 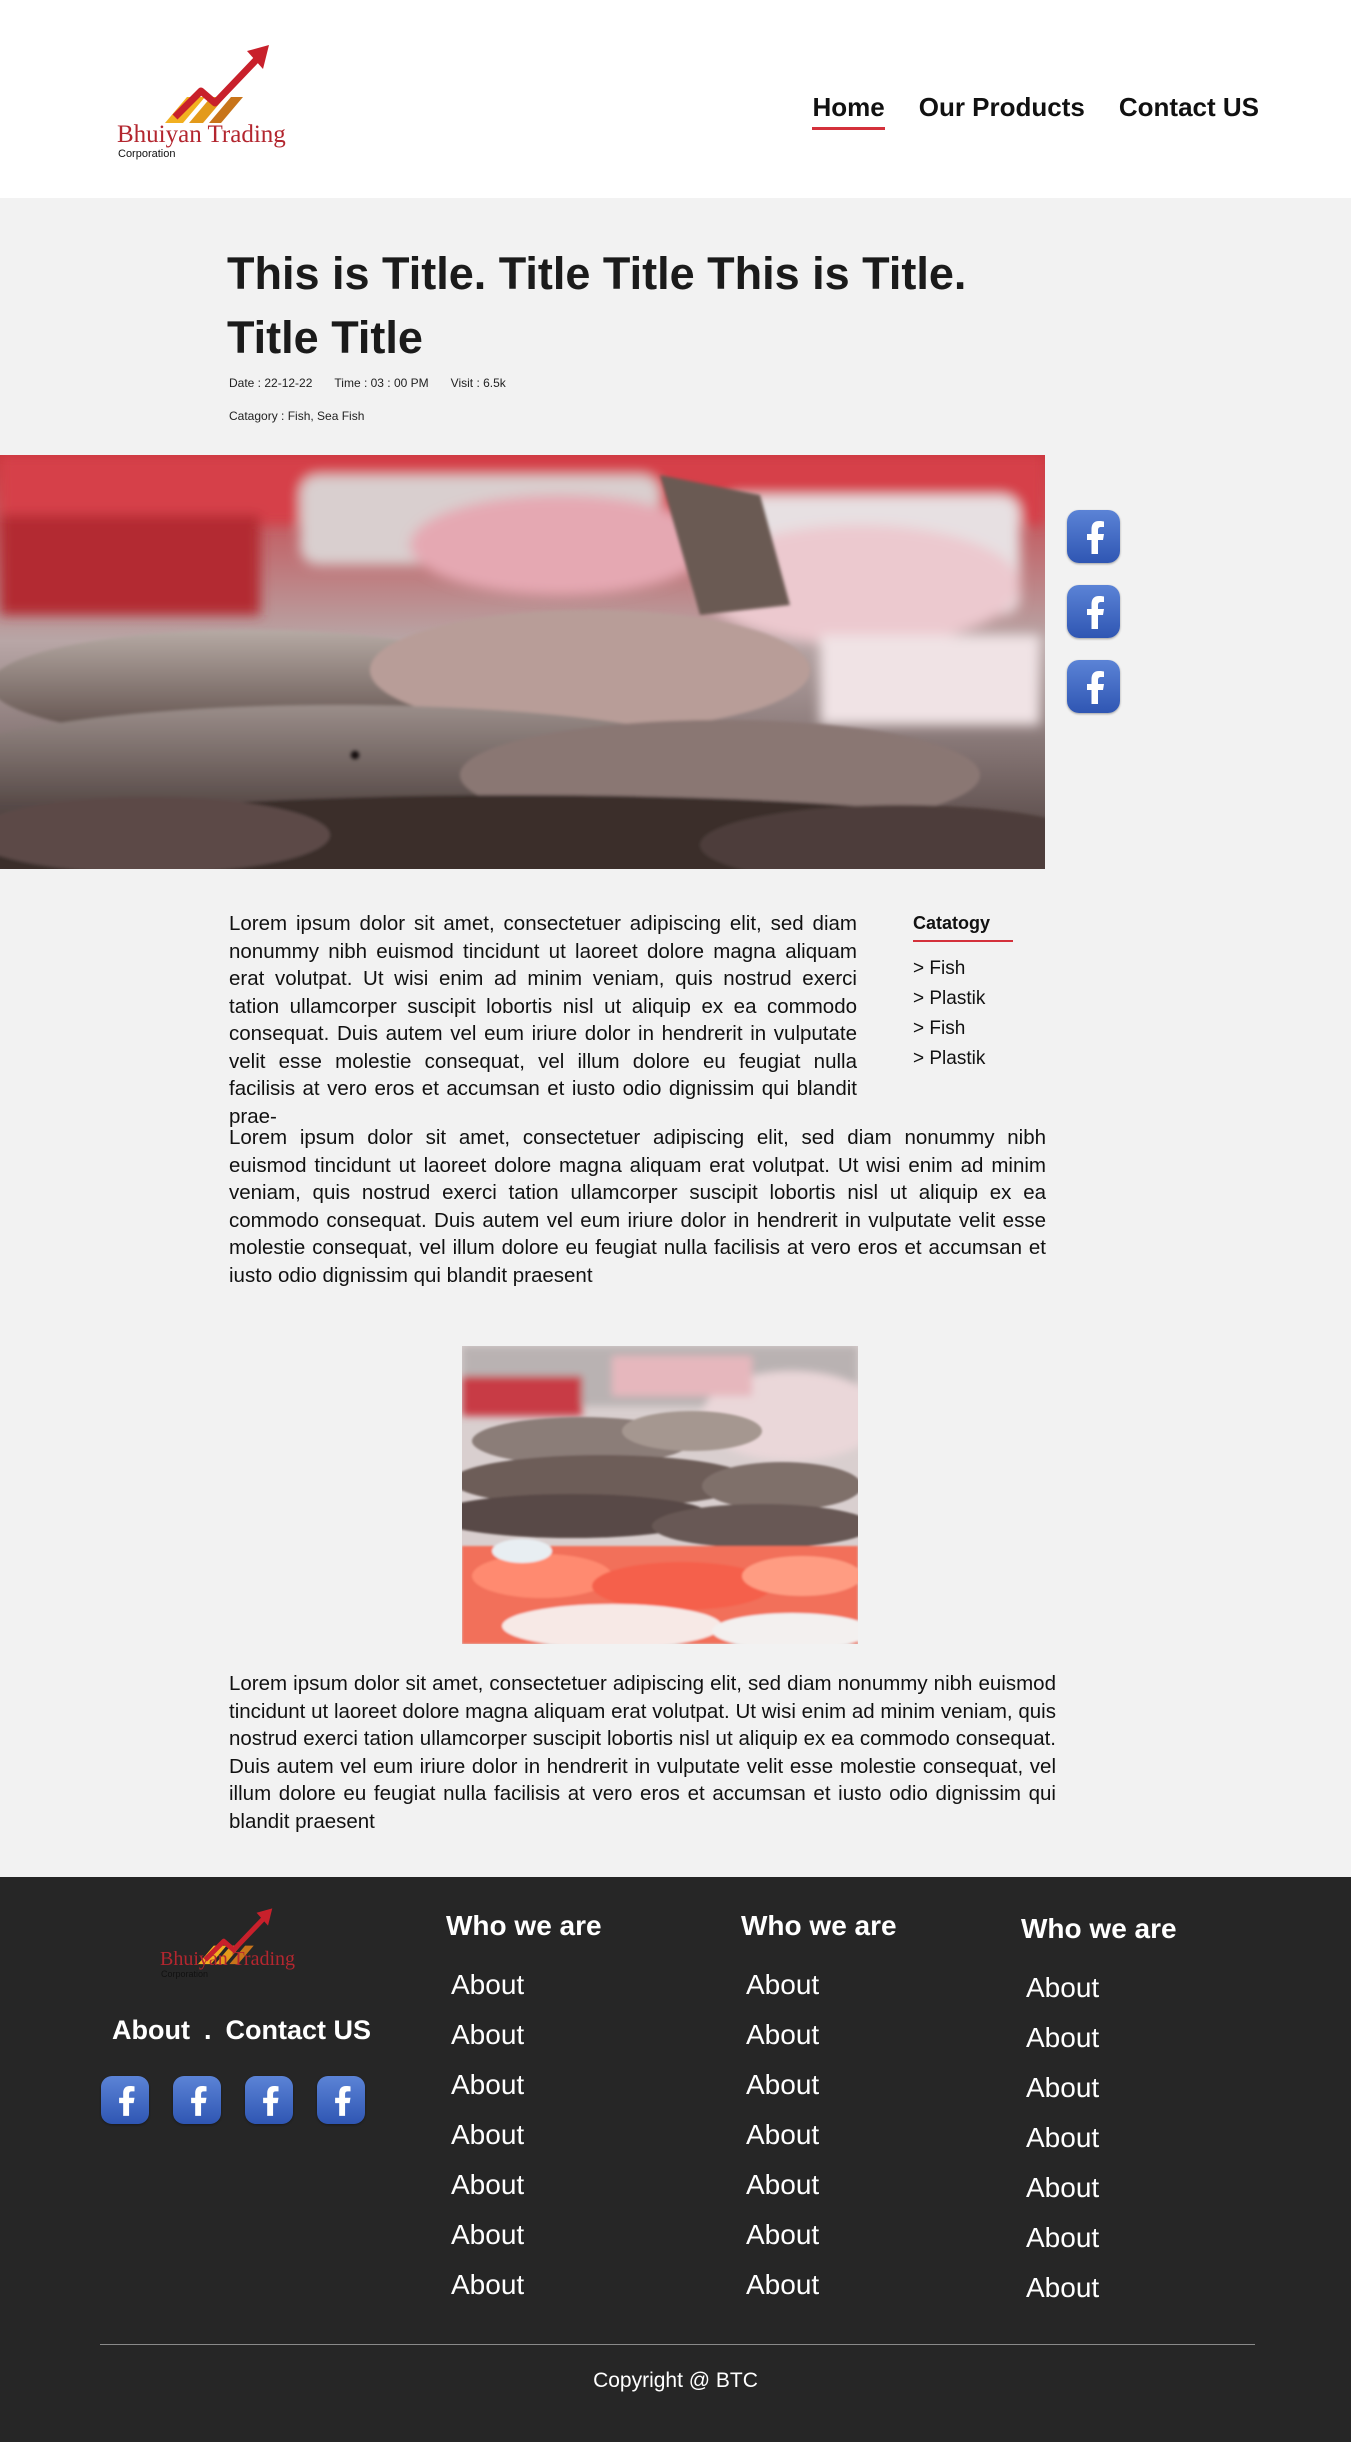 What do you see at coordinates (147, 154) in the screenshot?
I see `logo-subtitle: Corporation` at bounding box center [147, 154].